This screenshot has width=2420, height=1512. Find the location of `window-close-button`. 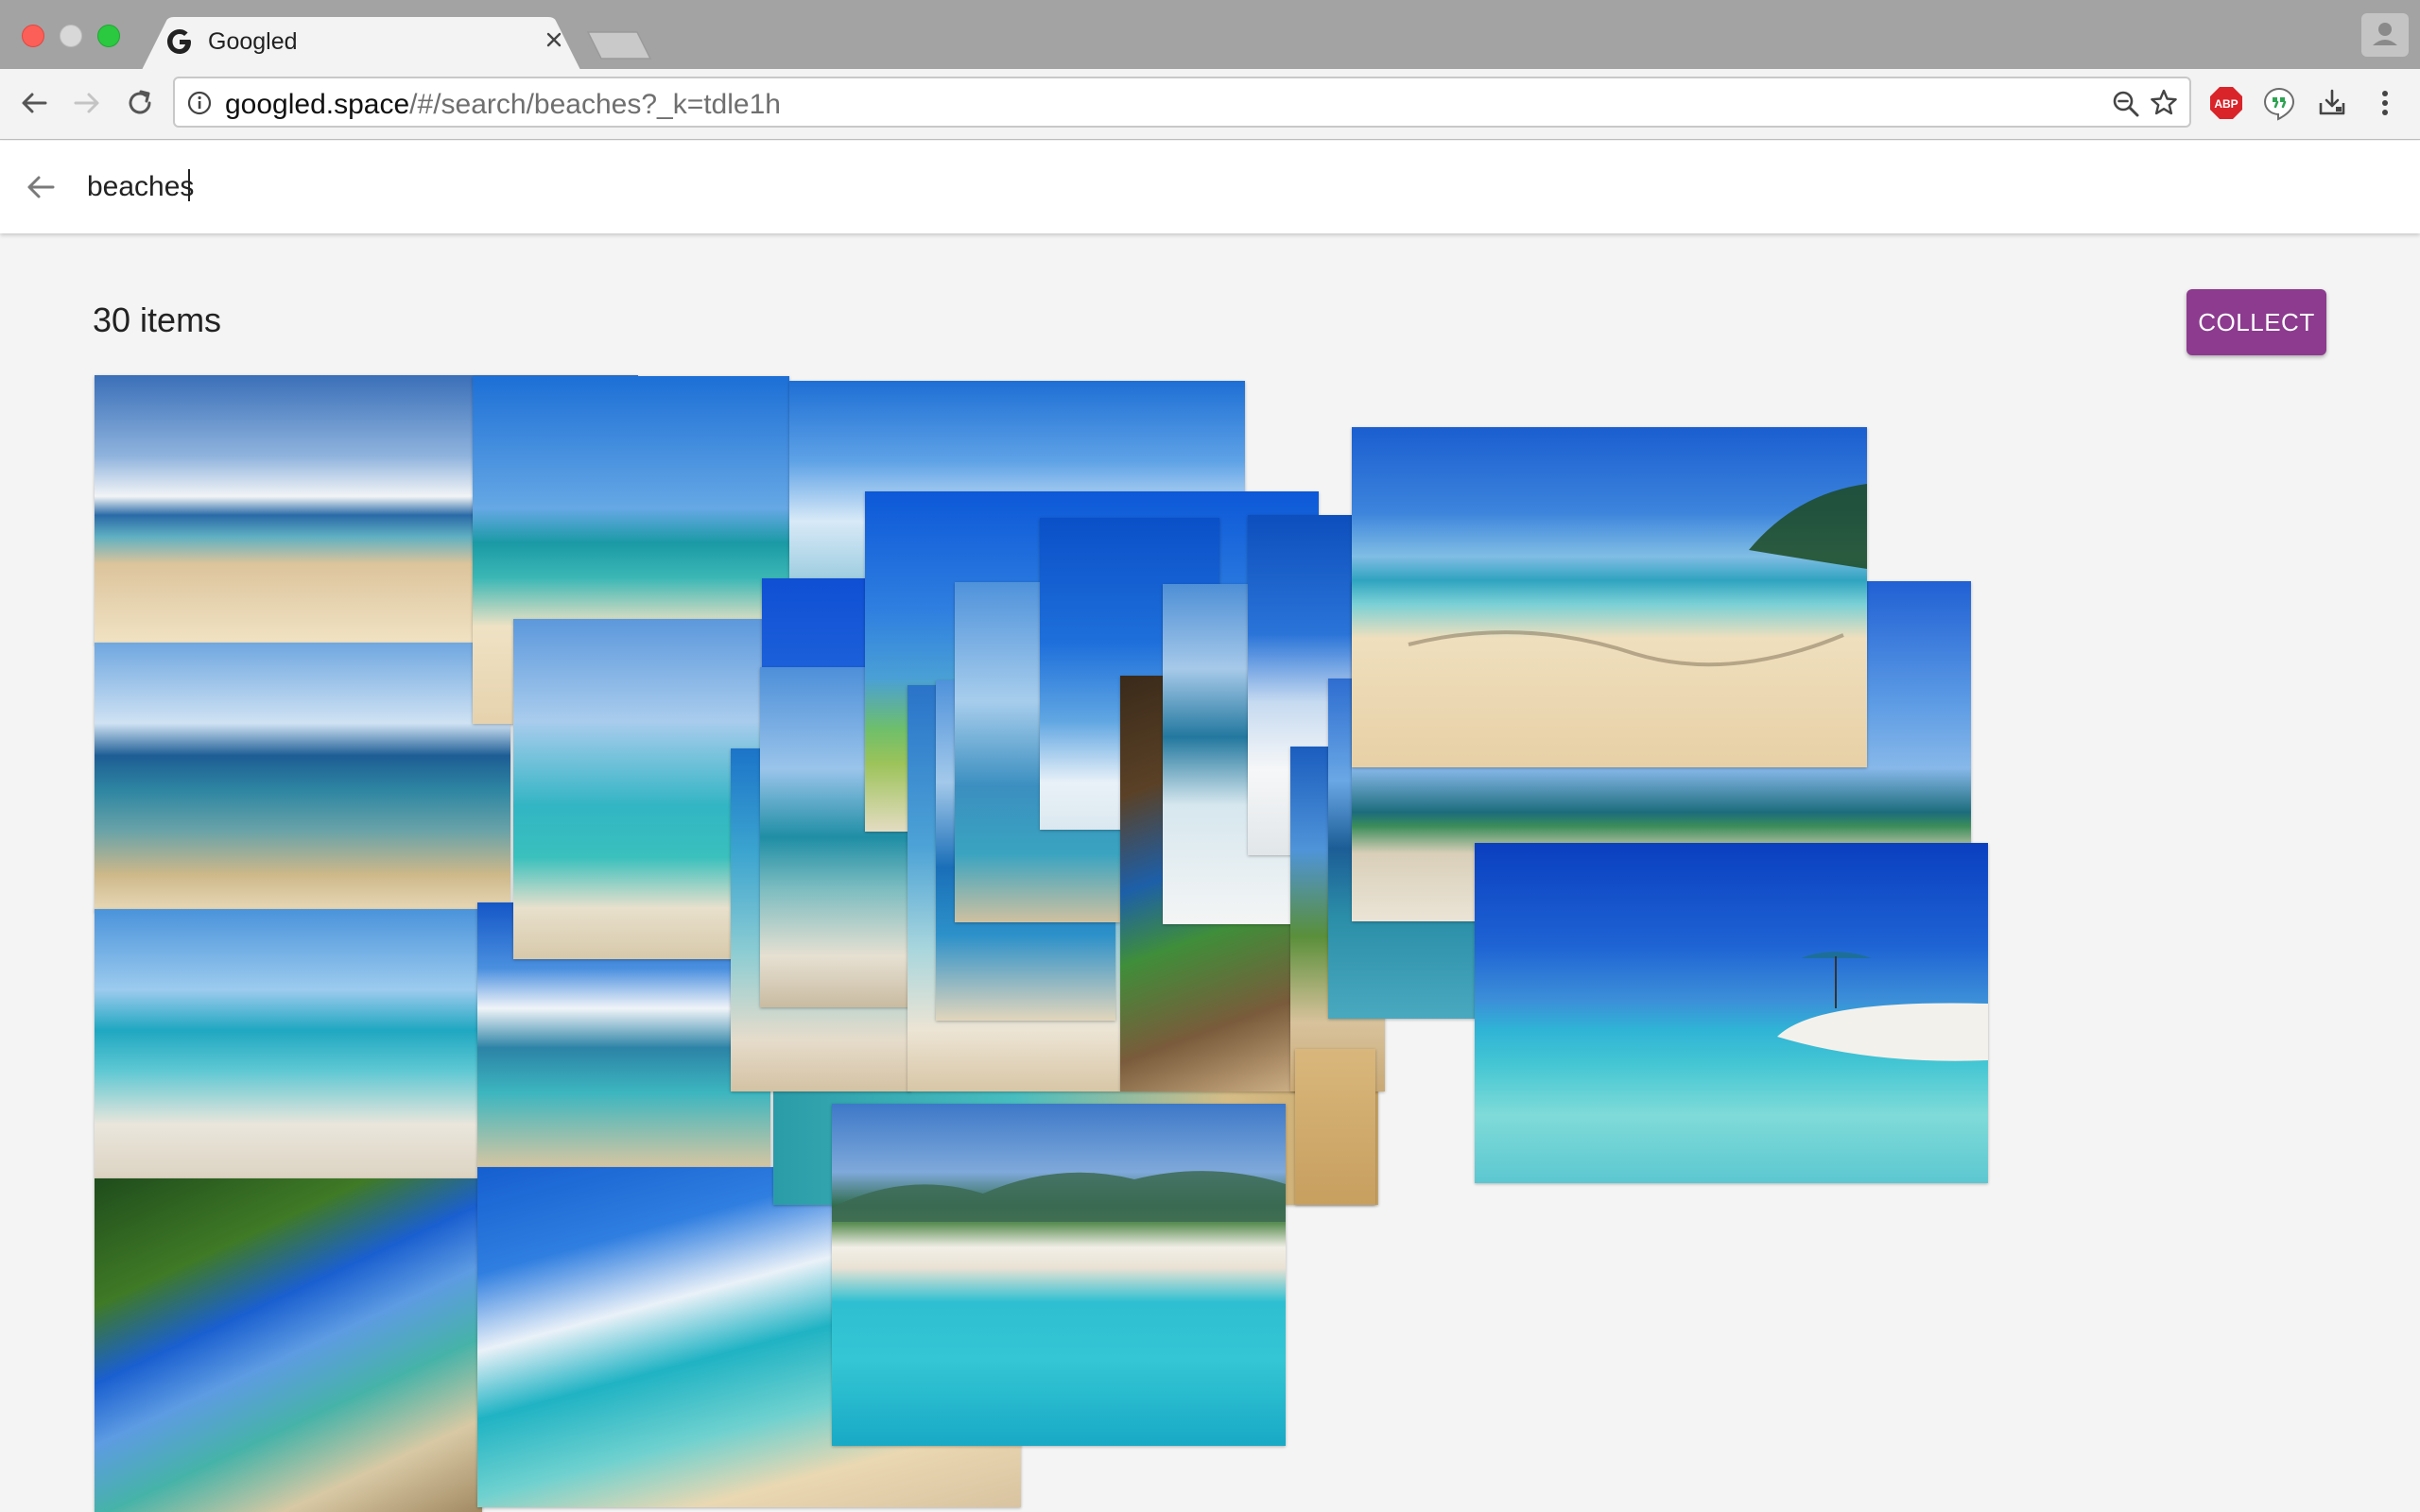

window-close-button is located at coordinates (33, 36).